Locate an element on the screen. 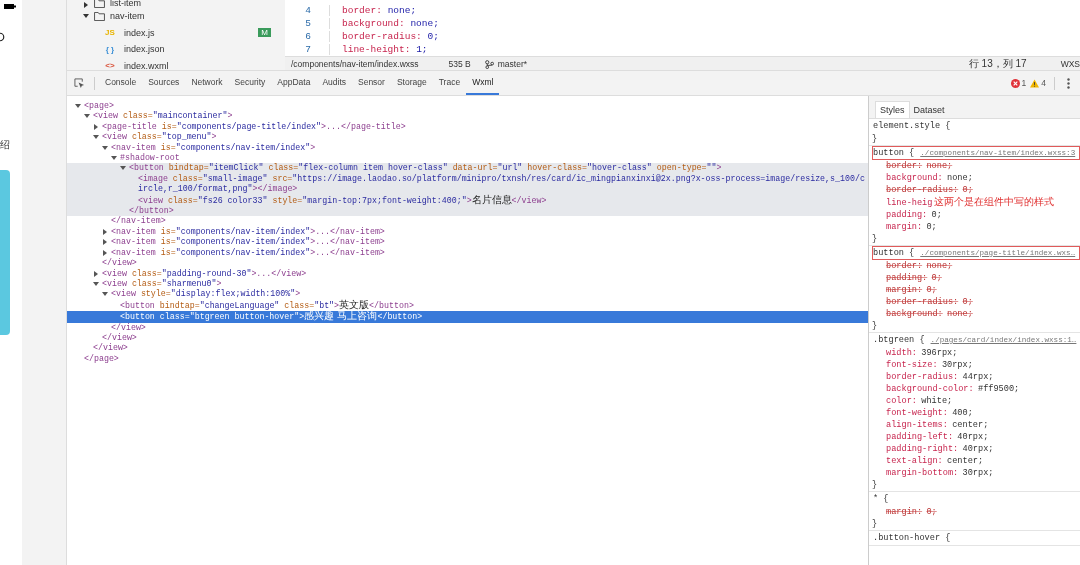  devtools-tab: Audits is located at coordinates (334, 83).